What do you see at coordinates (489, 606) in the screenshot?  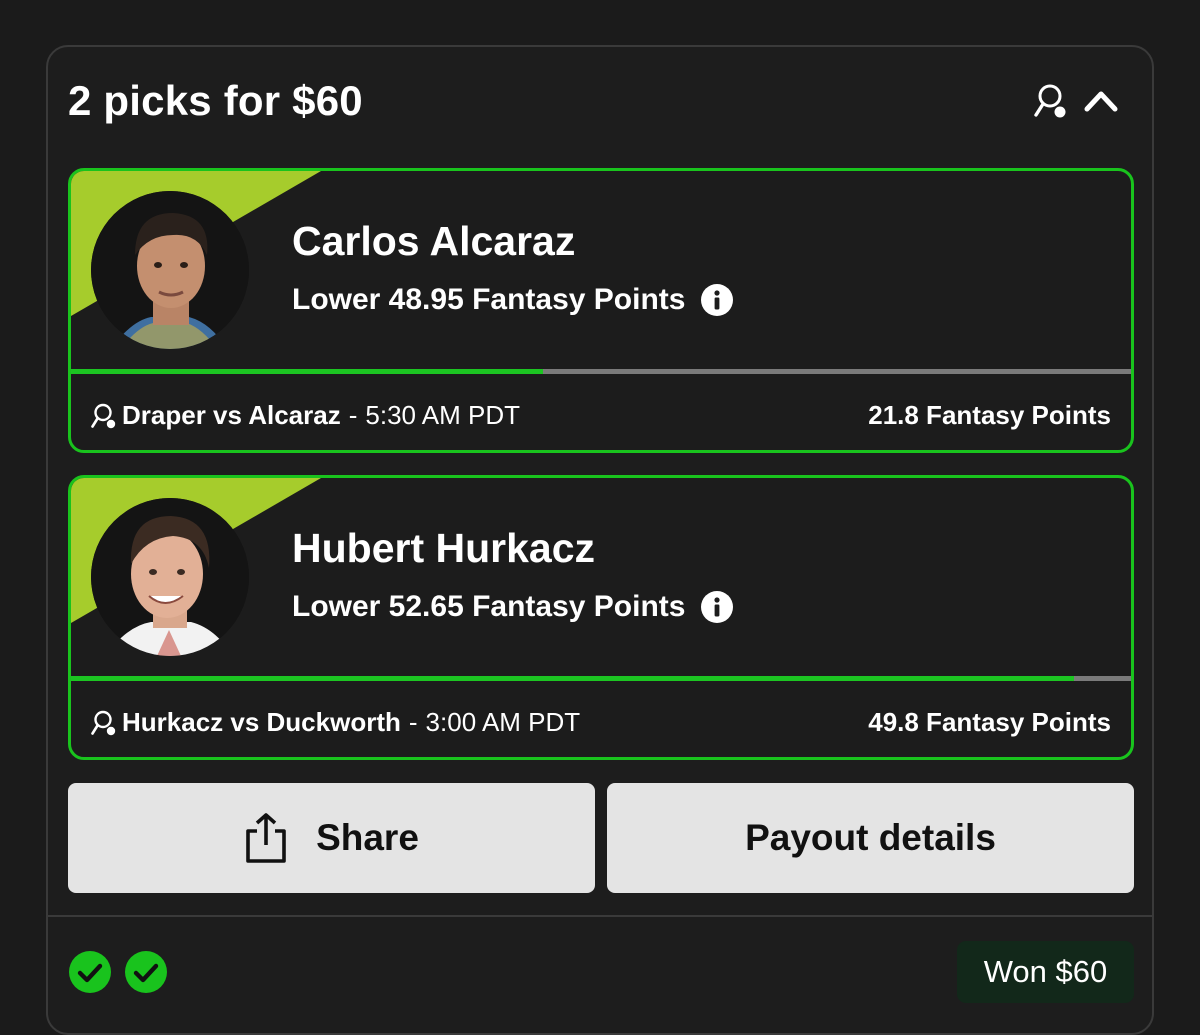 I see `projection-text: Lower 52.65 Fantasy Points` at bounding box center [489, 606].